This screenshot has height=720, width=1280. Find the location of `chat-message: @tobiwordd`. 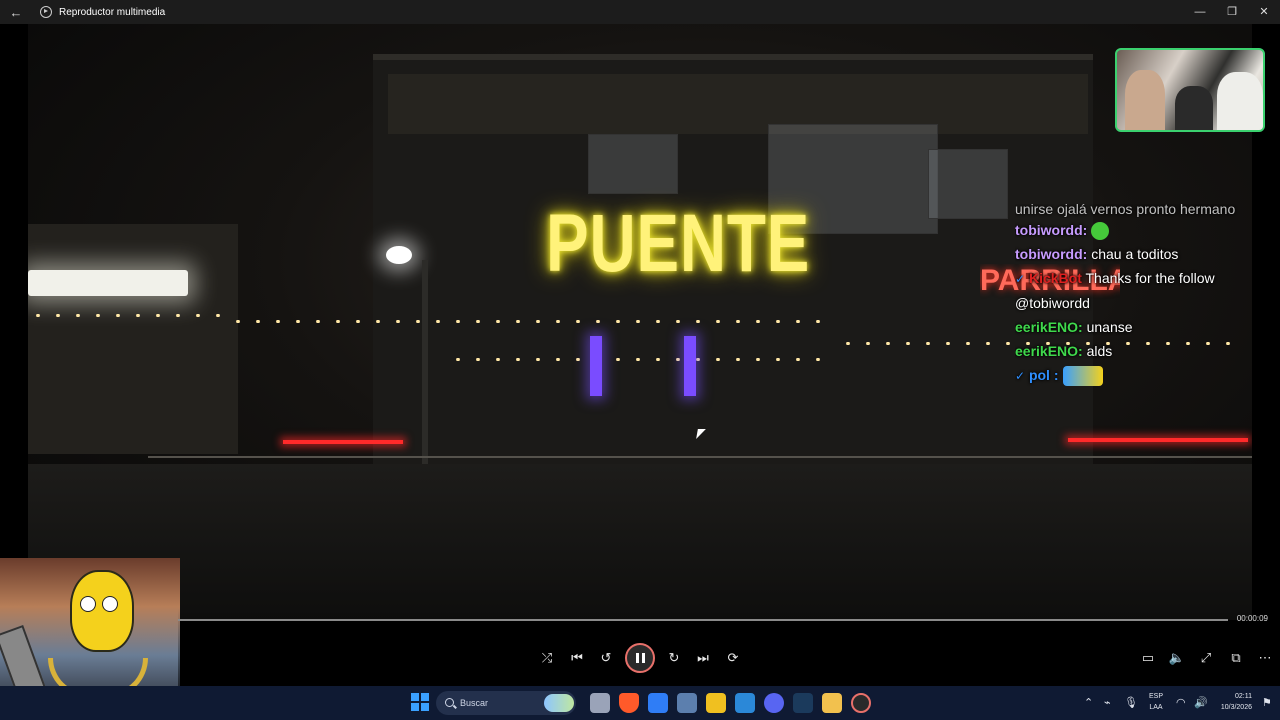

chat-message: @tobiwordd is located at coordinates (1147, 303).